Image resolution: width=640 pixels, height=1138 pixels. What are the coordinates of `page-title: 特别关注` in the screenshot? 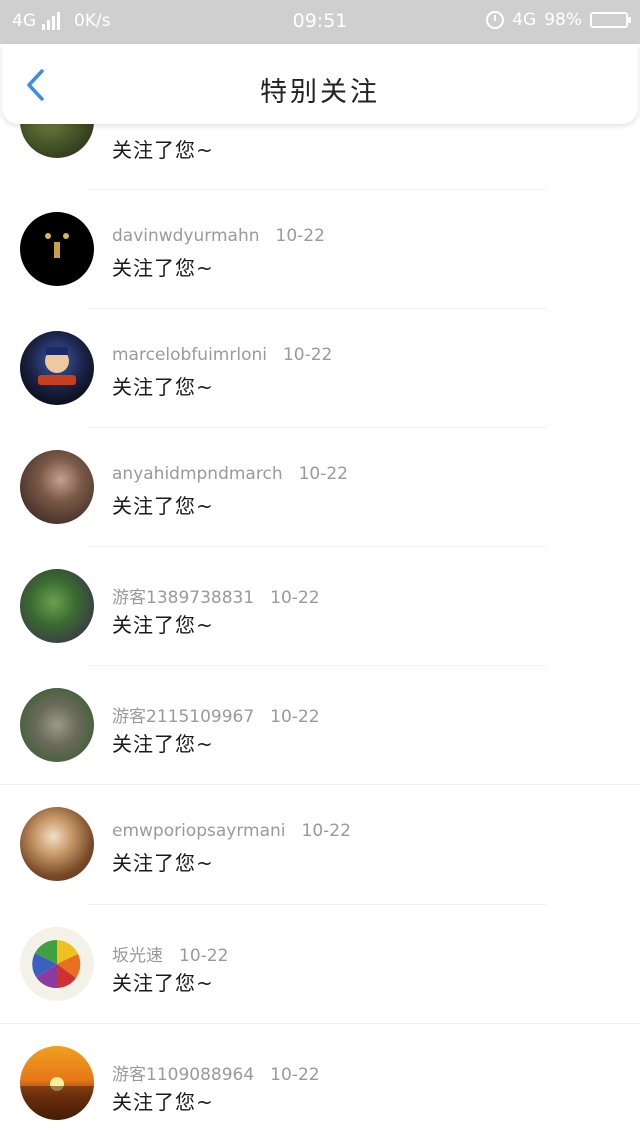 It's located at (320, 92).